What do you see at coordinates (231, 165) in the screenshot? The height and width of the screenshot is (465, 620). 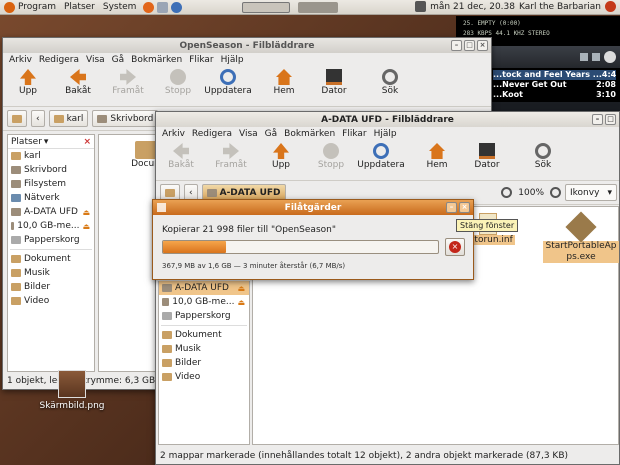 I see `forward-label: Framåt` at bounding box center [231, 165].